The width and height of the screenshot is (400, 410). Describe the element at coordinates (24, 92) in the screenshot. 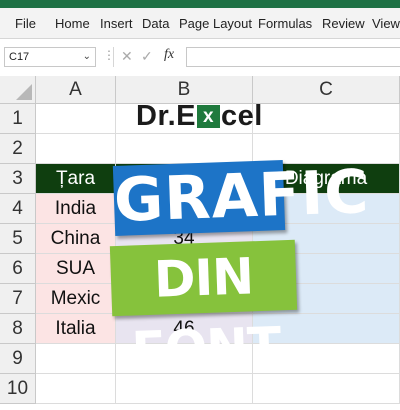

I see `select-all-triangle-icon` at that location.